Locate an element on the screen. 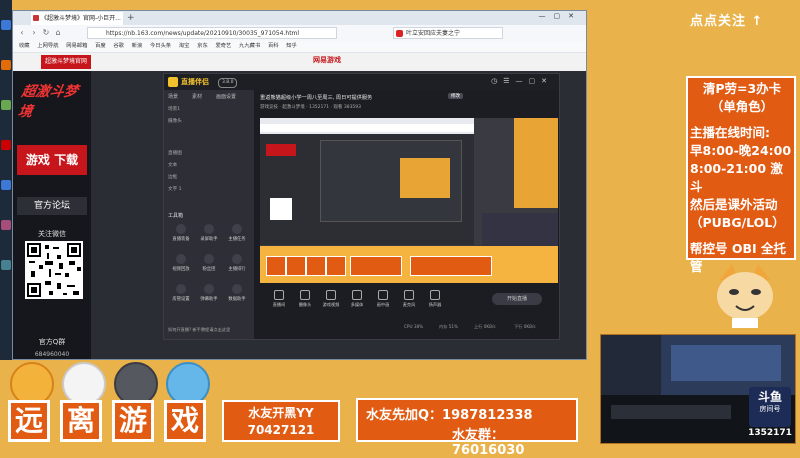 Image resolution: width=800 pixels, height=458 pixels. notice-line: 然后是课外活动 is located at coordinates (734, 204).